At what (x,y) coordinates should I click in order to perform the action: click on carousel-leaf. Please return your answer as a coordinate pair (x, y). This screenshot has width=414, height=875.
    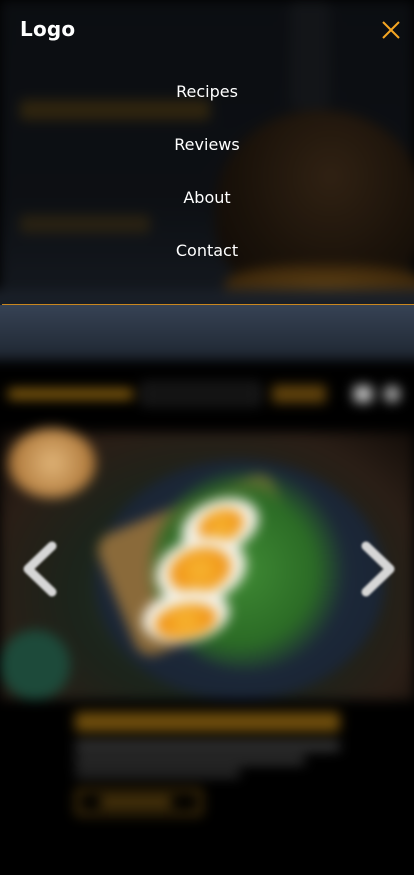
    Looking at the image, I should click on (35, 665).